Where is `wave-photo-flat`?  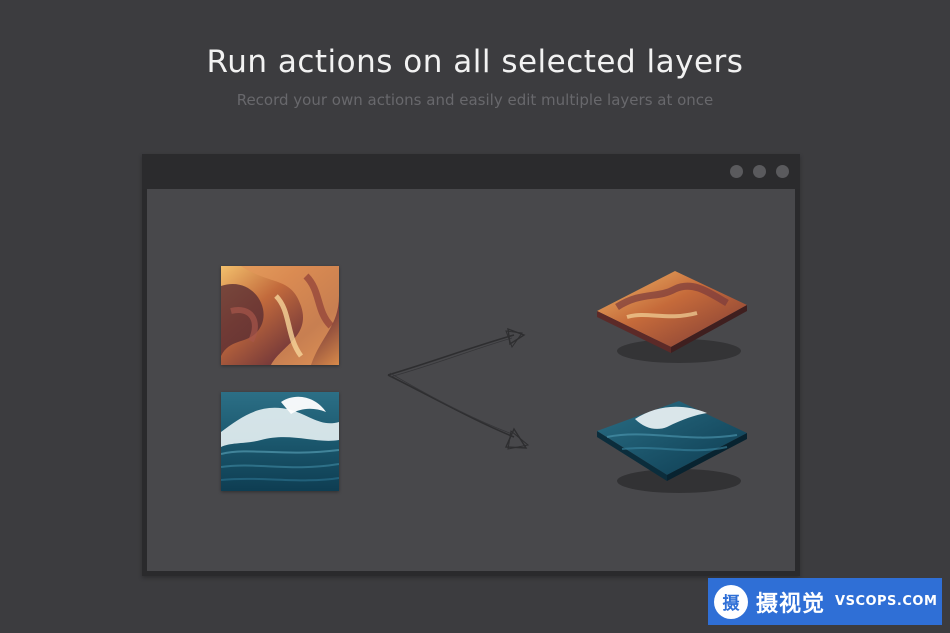
wave-photo-flat is located at coordinates (280, 441).